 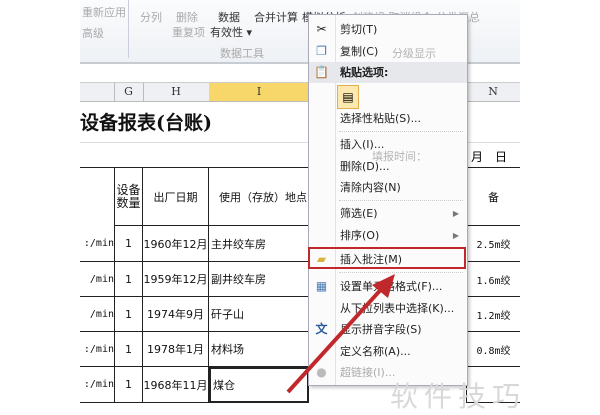 What do you see at coordinates (146, 123) in the screenshot?
I see `sheet-title: 设备报表(台账)` at bounding box center [146, 123].